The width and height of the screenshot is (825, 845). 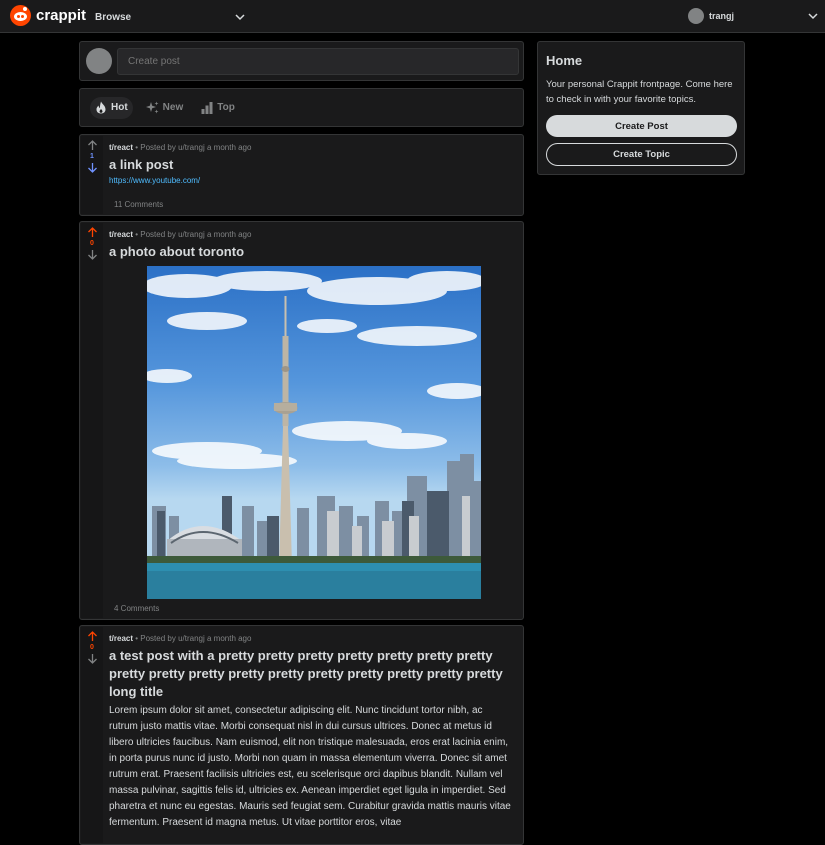 What do you see at coordinates (92, 175) in the screenshot?
I see `vote-column: 1` at bounding box center [92, 175].